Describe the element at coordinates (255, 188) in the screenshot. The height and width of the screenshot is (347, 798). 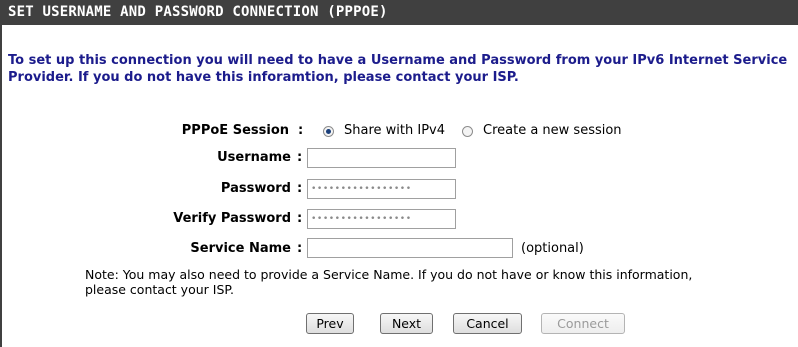
I see `password-label: Password` at that location.